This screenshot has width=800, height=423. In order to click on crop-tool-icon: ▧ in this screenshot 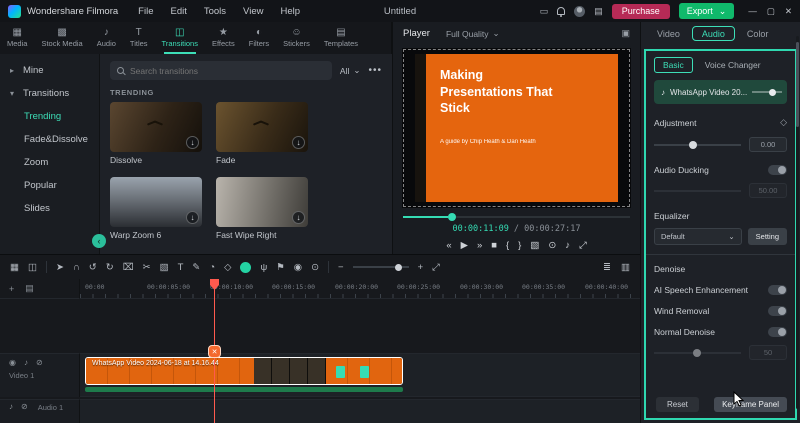, I will do `click(164, 267)`.